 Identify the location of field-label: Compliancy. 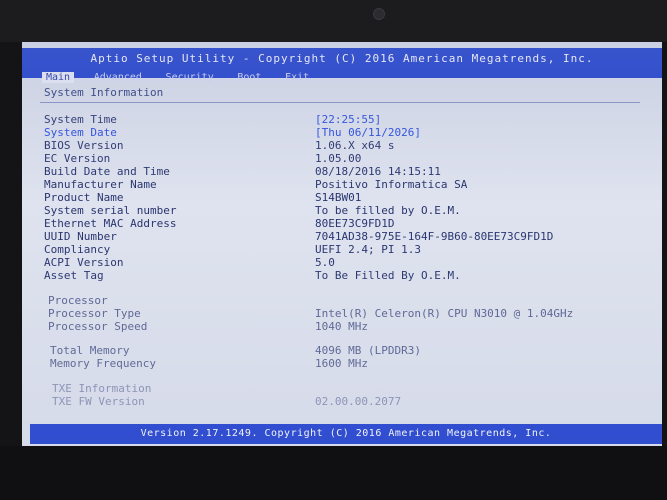
(77, 249).